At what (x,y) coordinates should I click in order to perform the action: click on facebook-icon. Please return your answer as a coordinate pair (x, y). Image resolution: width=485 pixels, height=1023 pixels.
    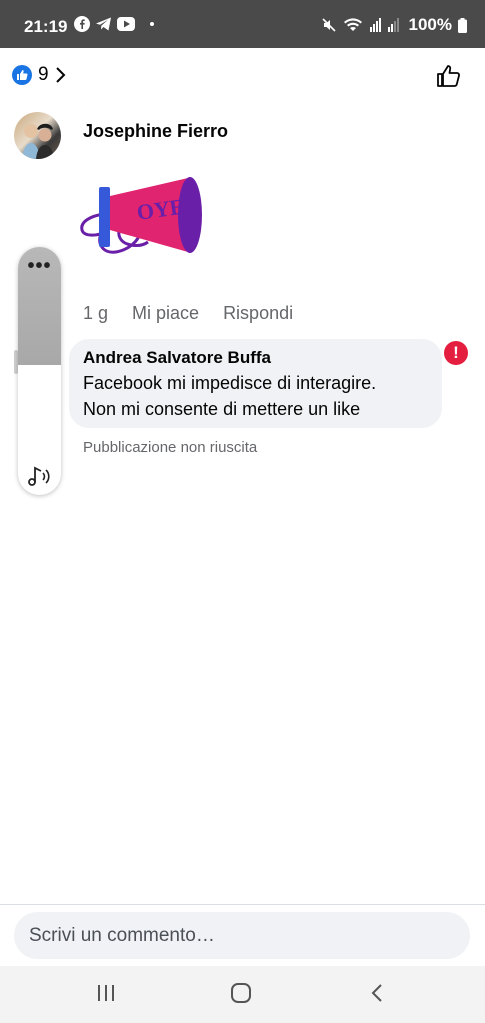
    Looking at the image, I should click on (82, 24).